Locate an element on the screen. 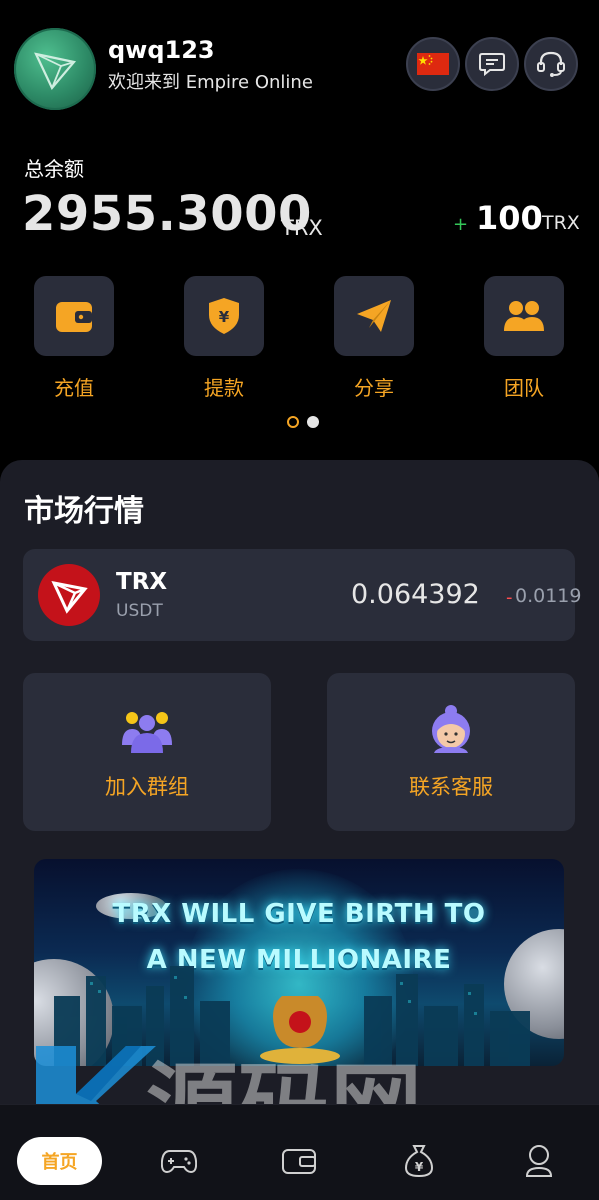  banner-headline-1: TRX WILL GIVE BIRTH TO is located at coordinates (299, 914).